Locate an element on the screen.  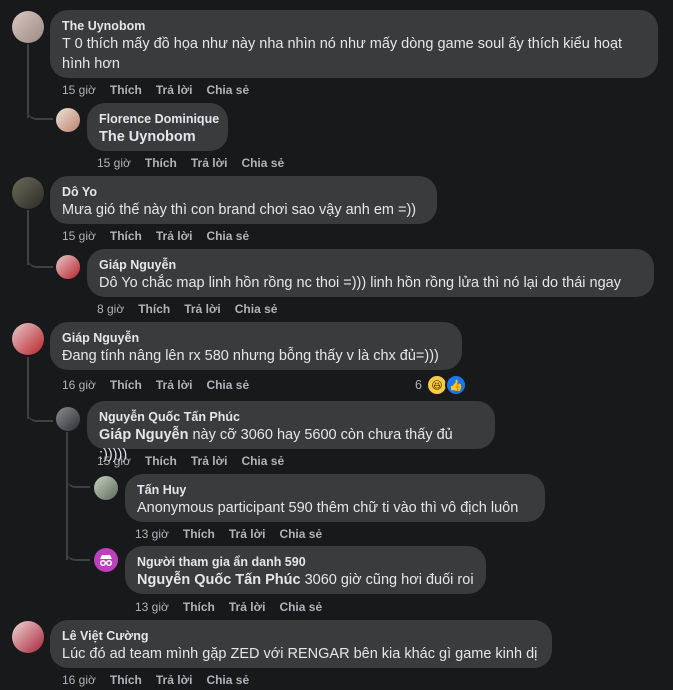
like-icon: 👍 is located at coordinates (455, 385).